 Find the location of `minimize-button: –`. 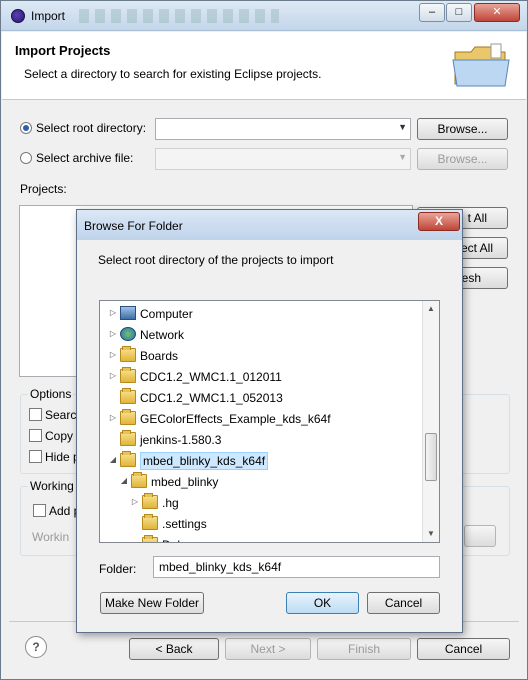

minimize-button: – is located at coordinates (432, 12).